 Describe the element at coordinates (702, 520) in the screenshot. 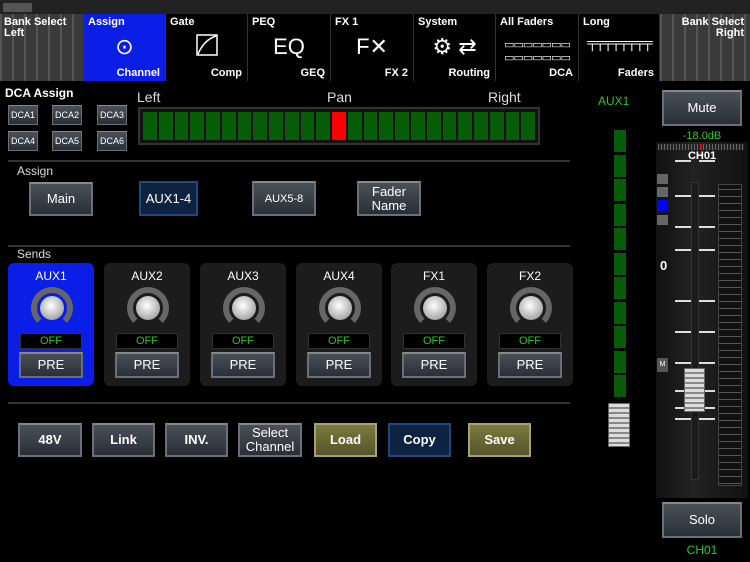

I see `solo-button: Solo` at that location.